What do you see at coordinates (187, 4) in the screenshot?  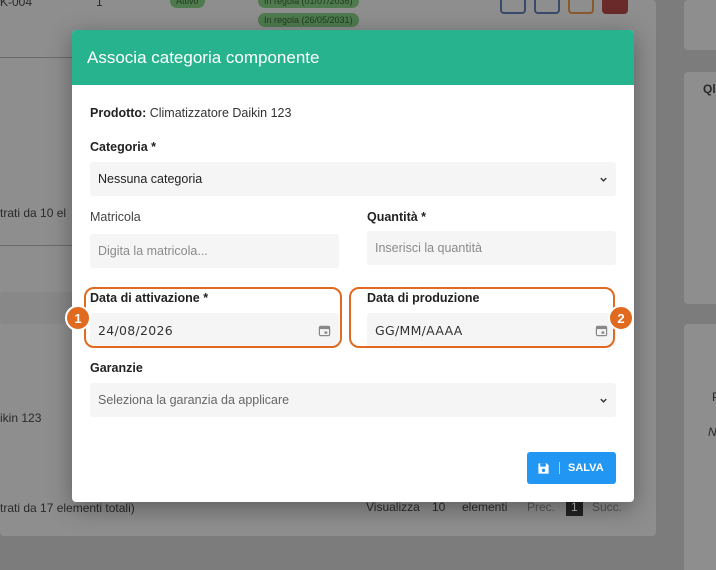 I see `background-status-badge: Attivo` at bounding box center [187, 4].